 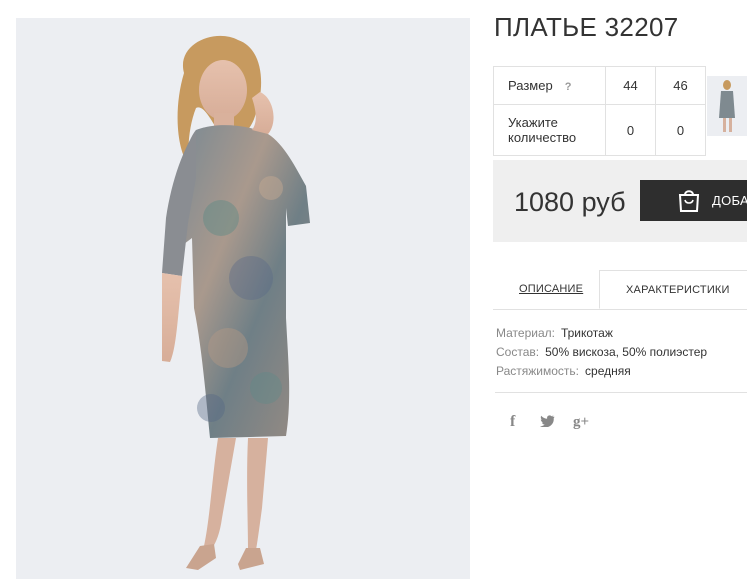 What do you see at coordinates (518, 352) in the screenshot?
I see `spec-key: Состав:` at bounding box center [518, 352].